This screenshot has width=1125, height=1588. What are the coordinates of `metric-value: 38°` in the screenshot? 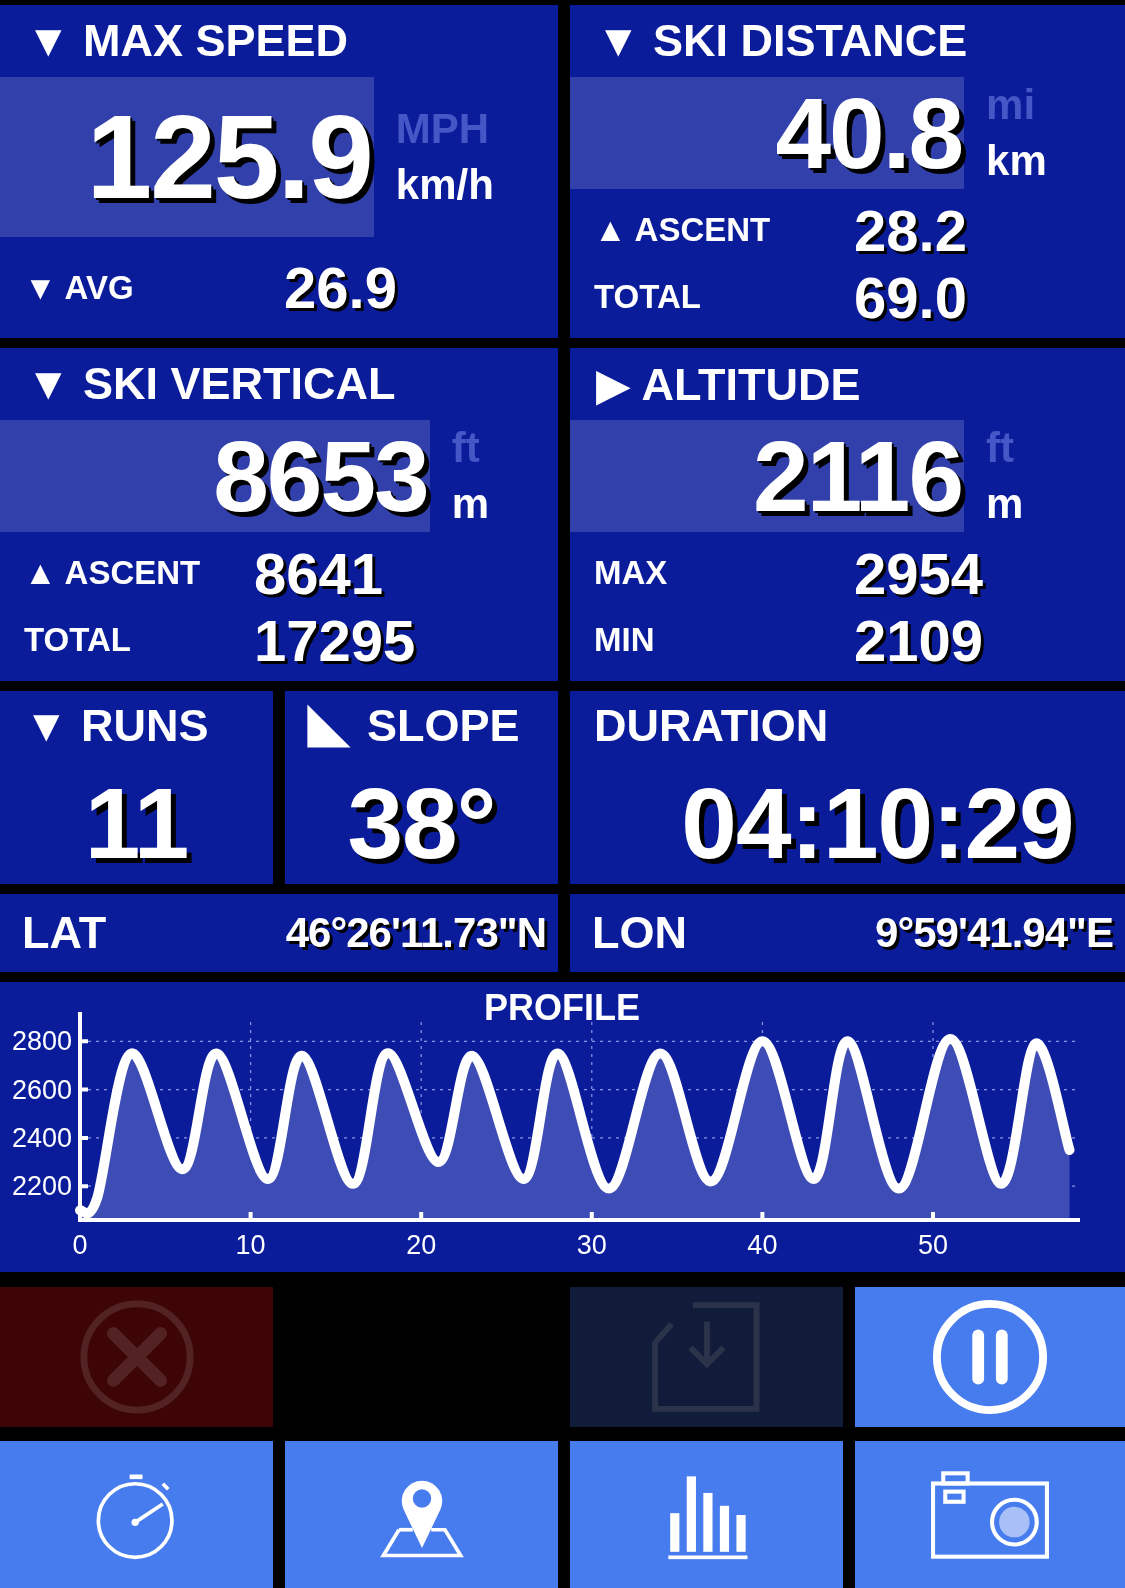 It's located at (421, 822).